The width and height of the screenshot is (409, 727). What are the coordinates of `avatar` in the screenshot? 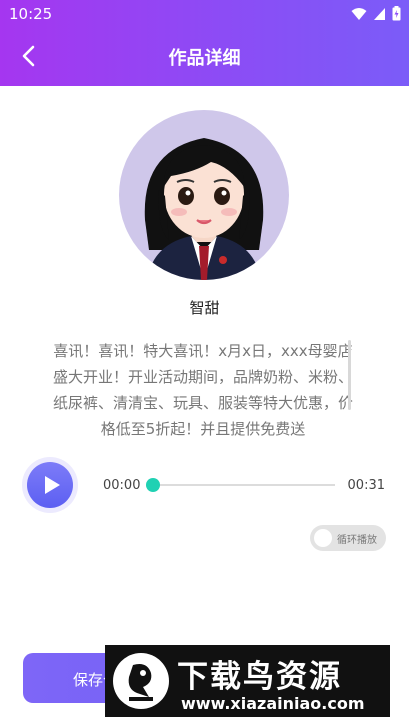 It's located at (204, 195).